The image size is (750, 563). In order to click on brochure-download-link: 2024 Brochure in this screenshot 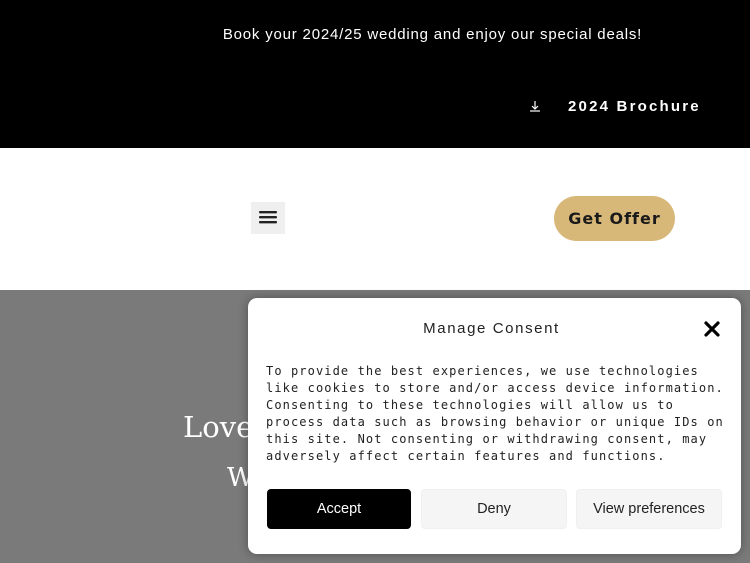, I will do `click(614, 106)`.